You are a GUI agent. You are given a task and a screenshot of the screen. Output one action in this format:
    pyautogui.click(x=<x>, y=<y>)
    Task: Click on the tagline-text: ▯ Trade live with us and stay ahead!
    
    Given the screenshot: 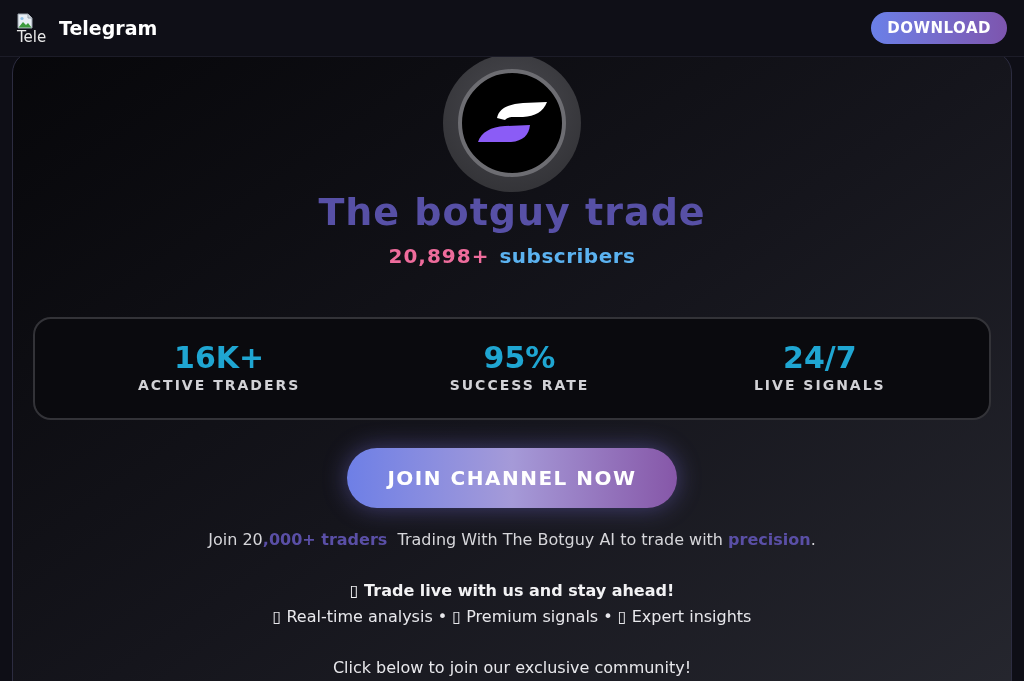 What is the action you would take?
    pyautogui.click(x=512, y=591)
    